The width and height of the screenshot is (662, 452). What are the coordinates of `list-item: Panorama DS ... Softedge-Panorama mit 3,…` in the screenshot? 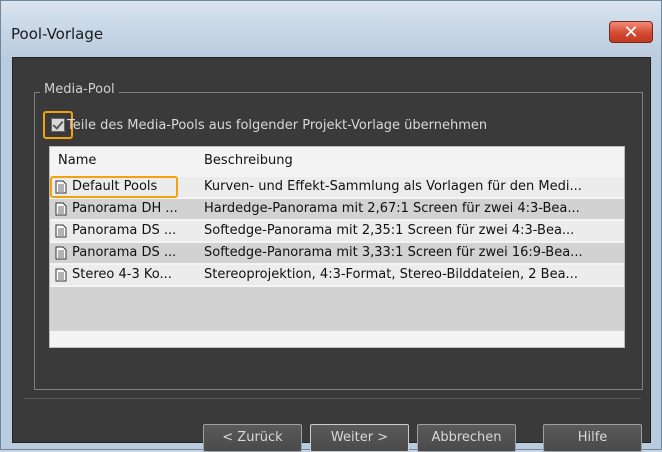 It's located at (337, 253).